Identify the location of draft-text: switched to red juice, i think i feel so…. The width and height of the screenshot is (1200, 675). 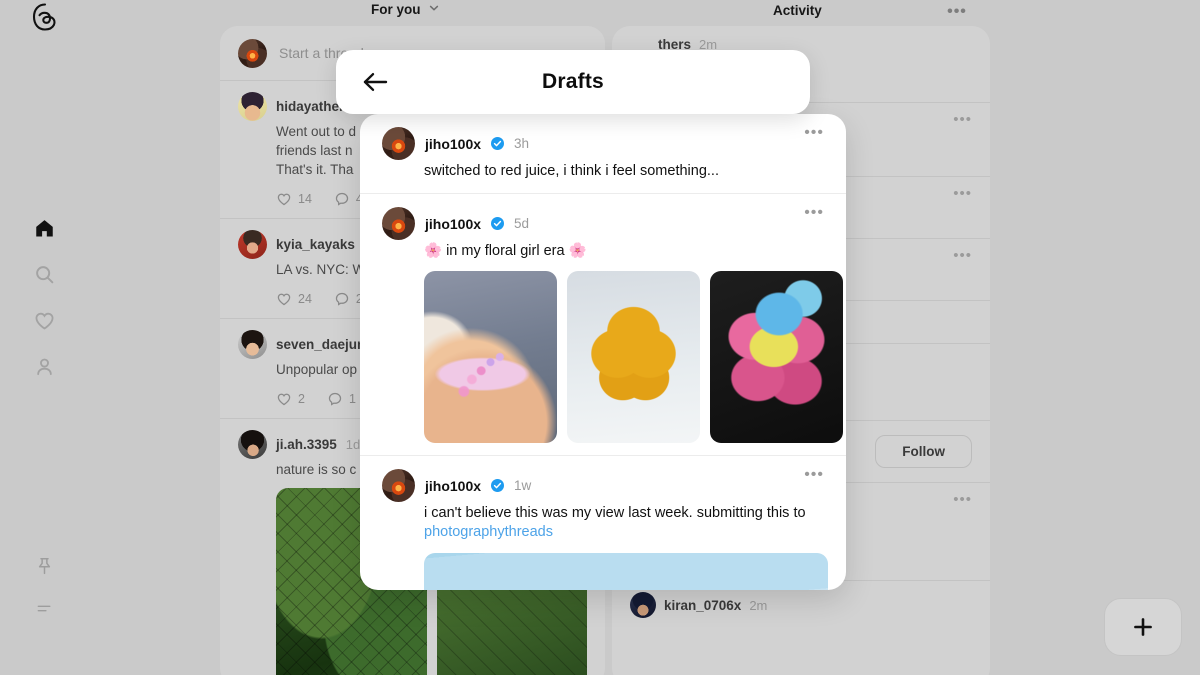
(571, 171).